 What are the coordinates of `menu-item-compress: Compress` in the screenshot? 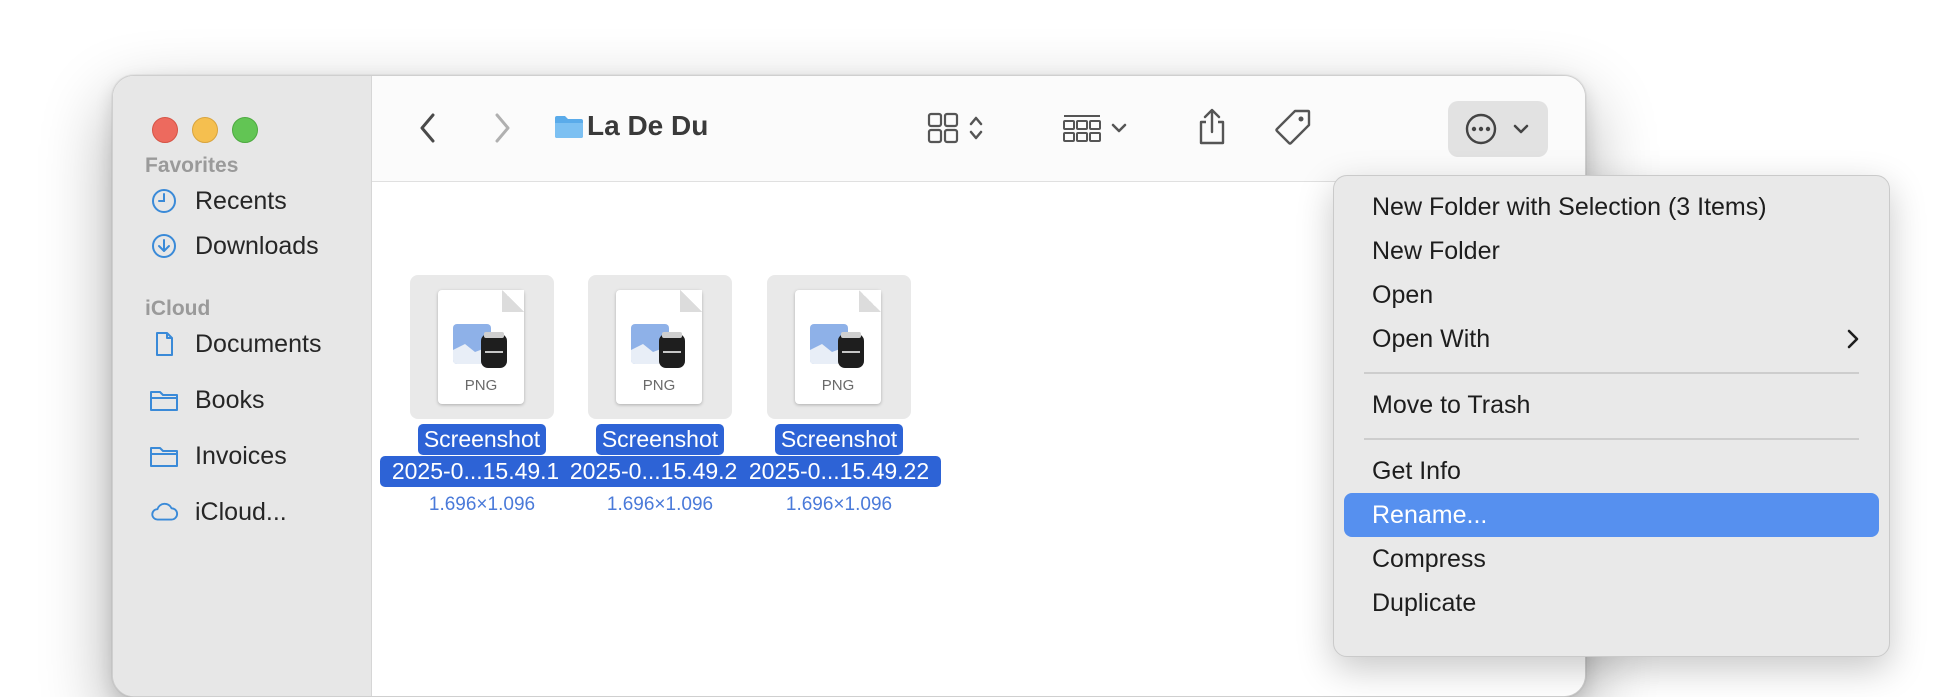 It's located at (1611, 559).